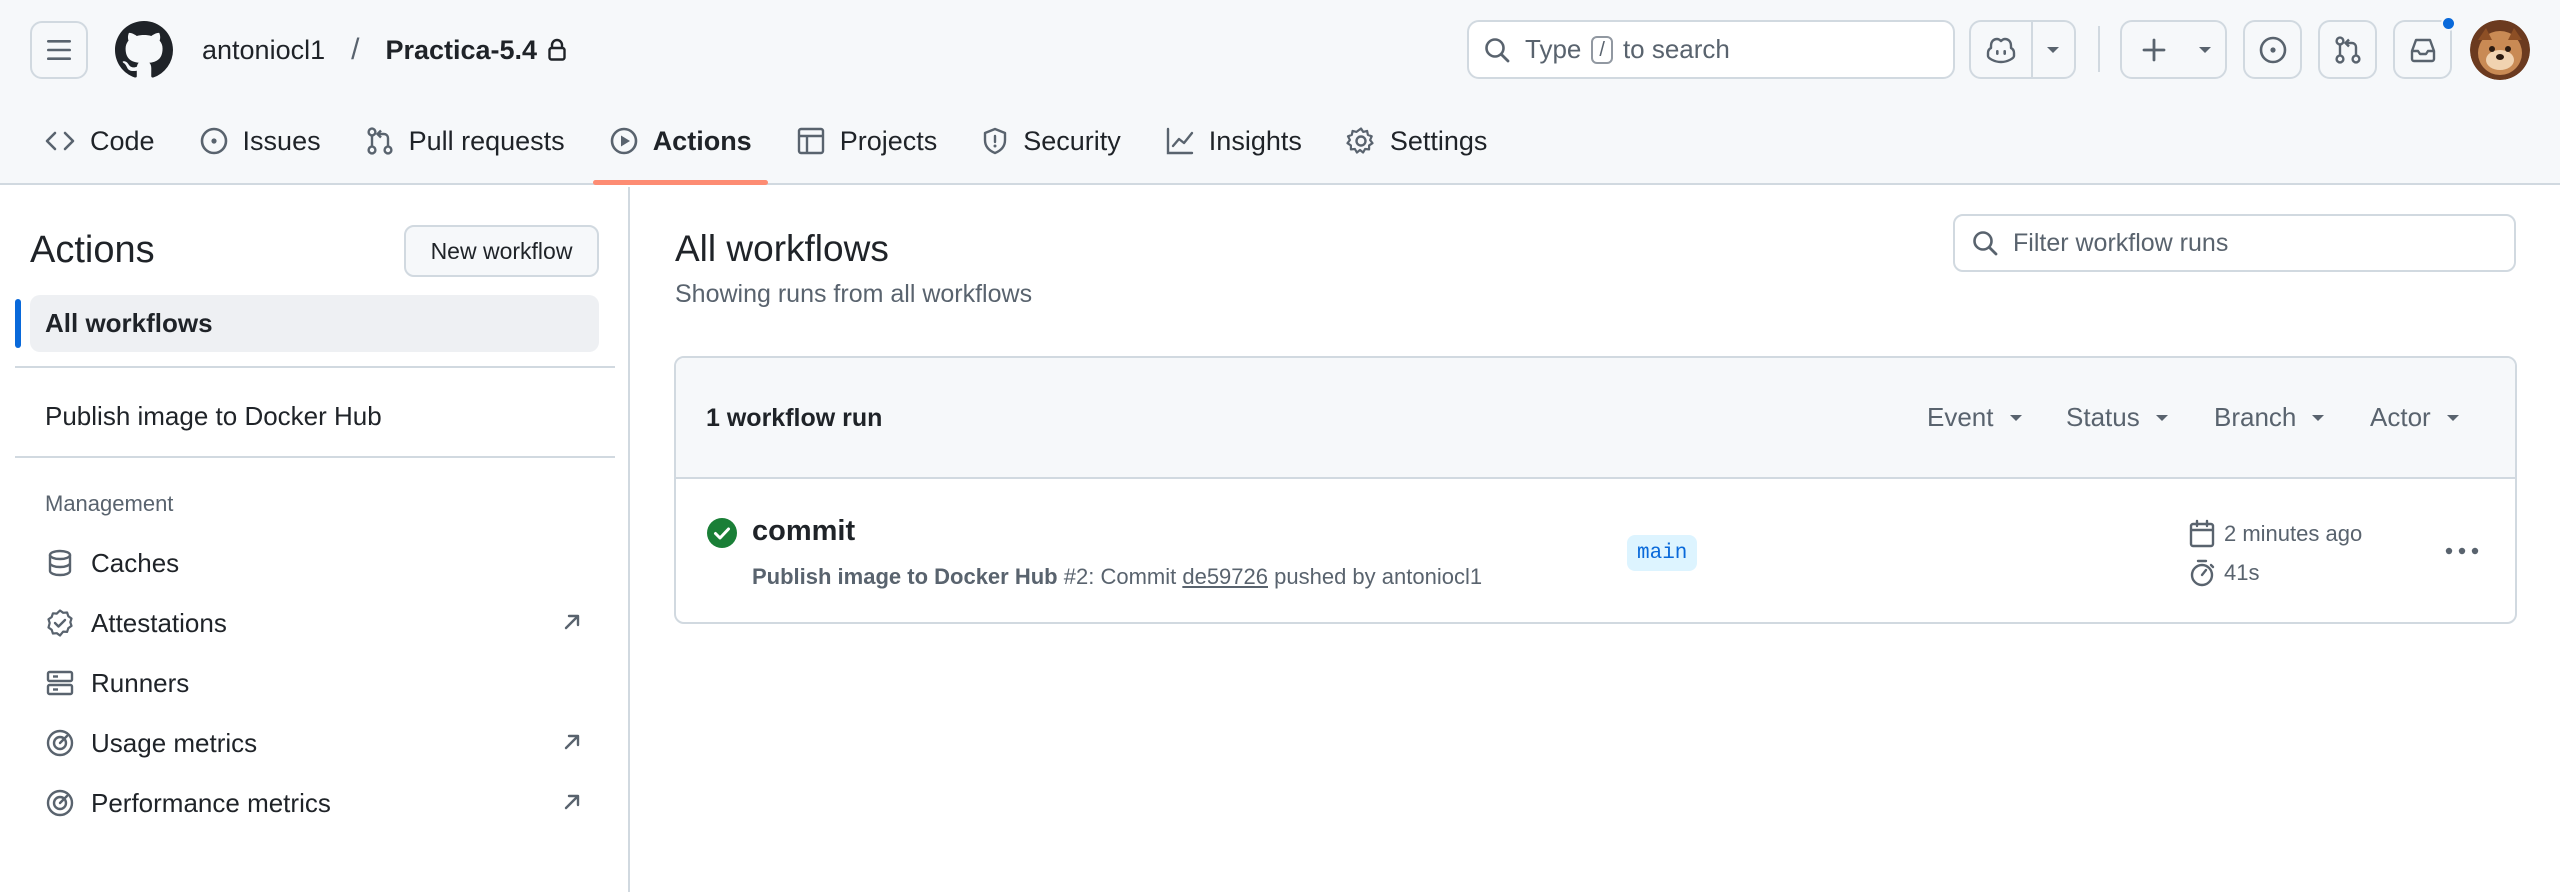 This screenshot has height=892, width=2560. Describe the element at coordinates (2347, 49) in the screenshot. I see `pull-requests-button` at that location.